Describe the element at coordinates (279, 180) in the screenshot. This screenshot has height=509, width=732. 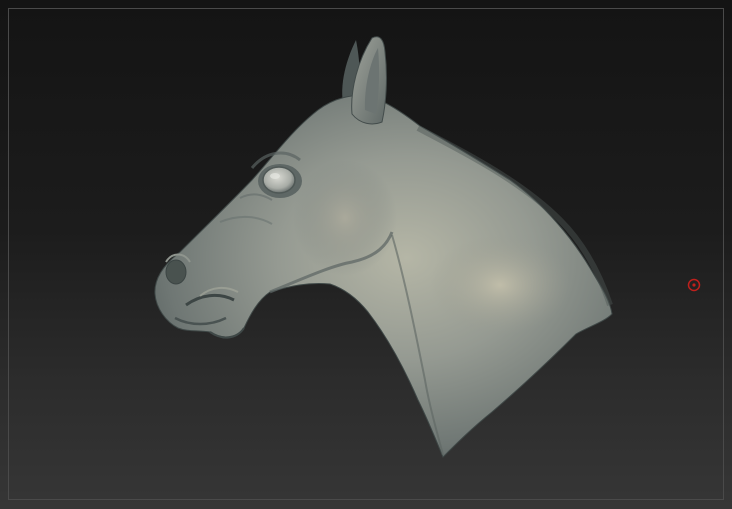
I see `eye-icon` at that location.